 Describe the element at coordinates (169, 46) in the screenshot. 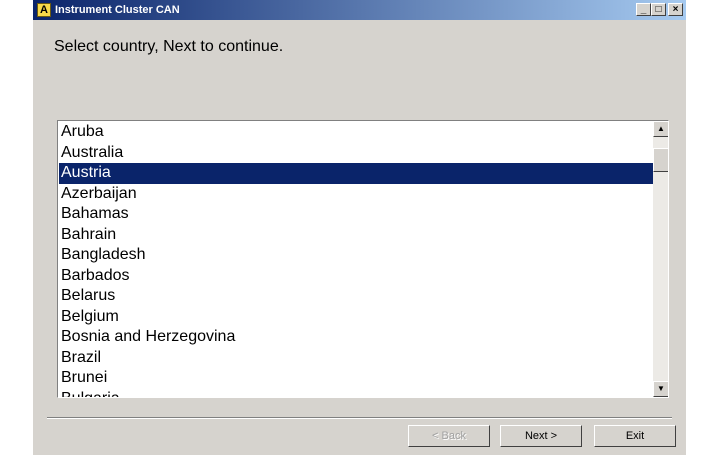

I see `instruction-text: Select country, Next to continue.` at that location.